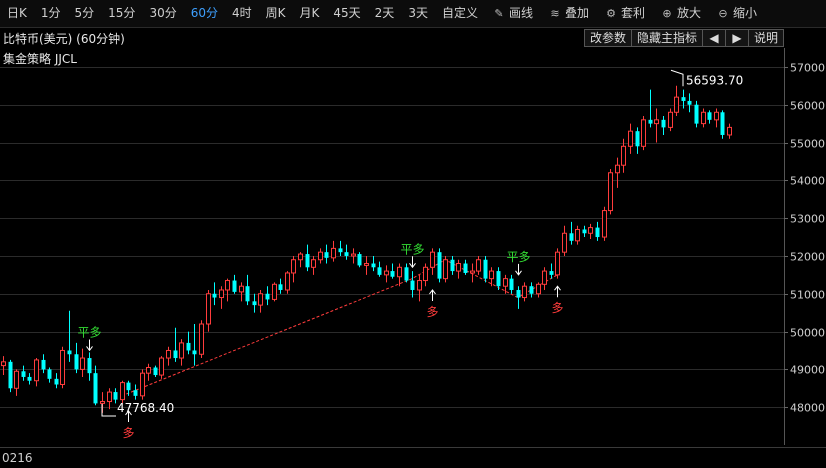  I want to click on zoom-out-tool-button: ⊖ 缩小, so click(737, 13).